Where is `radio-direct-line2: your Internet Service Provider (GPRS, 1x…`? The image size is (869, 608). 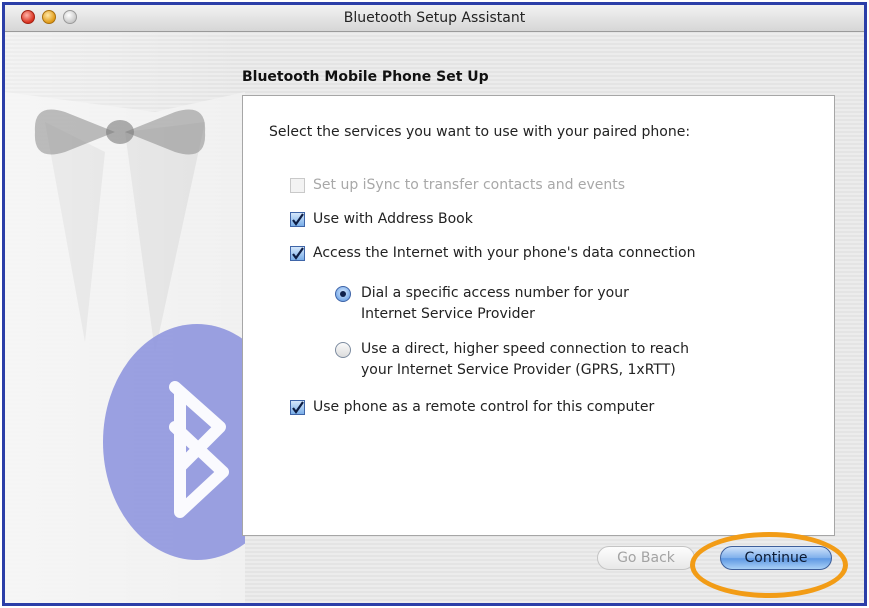
radio-direct-line2: your Internet Service Provider (GPRS, 1x… is located at coordinates (518, 370).